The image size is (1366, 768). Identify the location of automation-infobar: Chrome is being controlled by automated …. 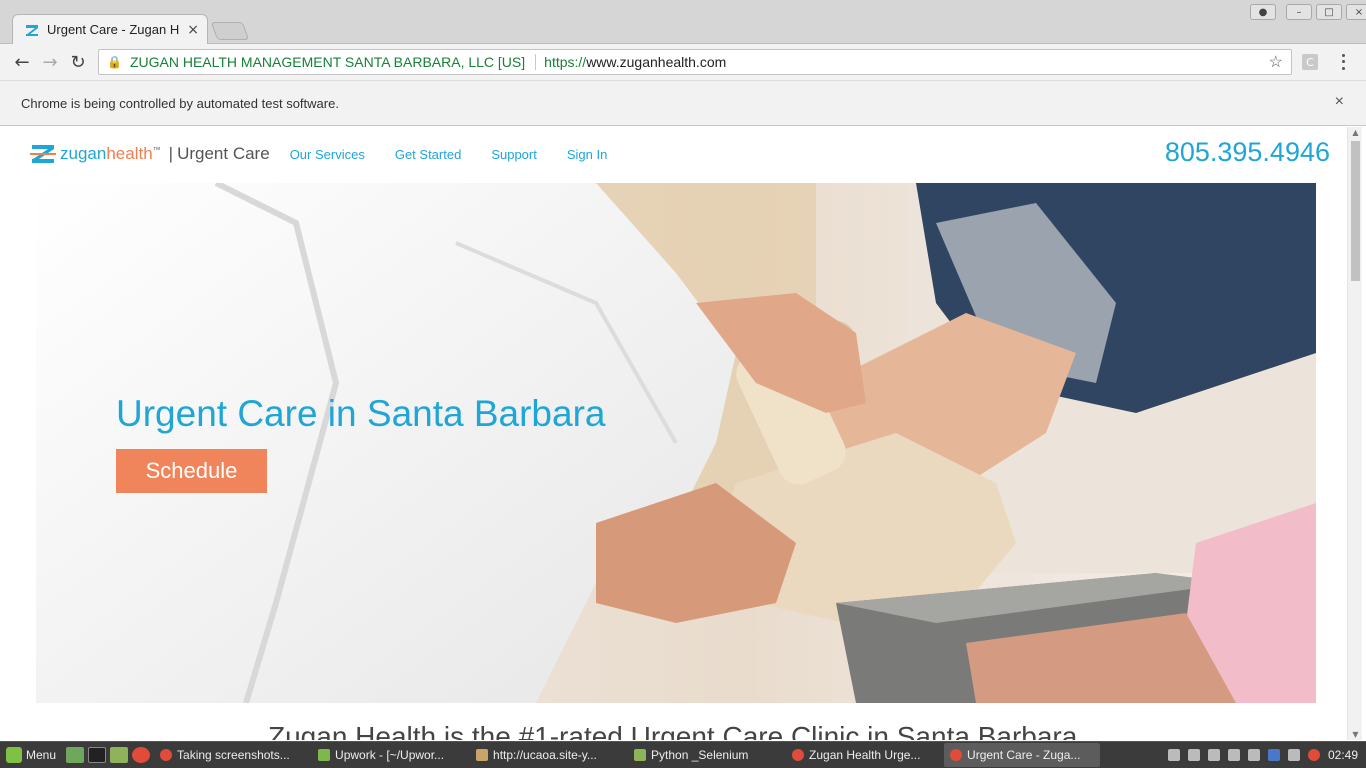
(683, 103).